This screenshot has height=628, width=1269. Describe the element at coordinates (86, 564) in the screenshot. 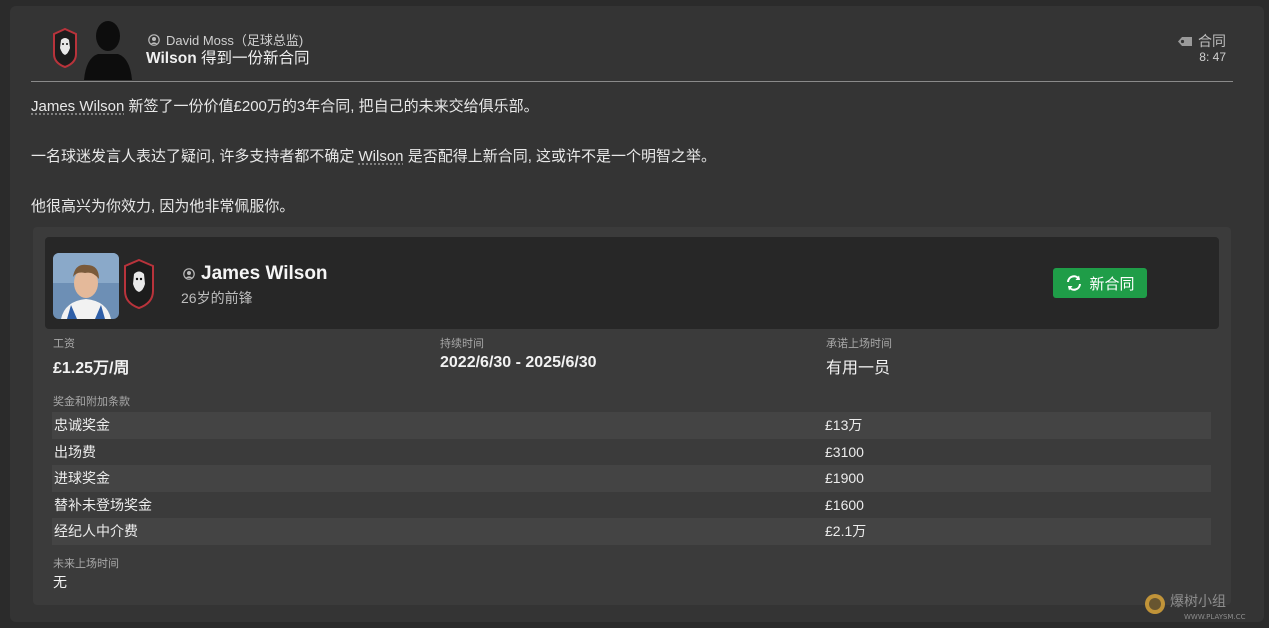

I see `future-playing-time-label: 未来上场时间` at that location.